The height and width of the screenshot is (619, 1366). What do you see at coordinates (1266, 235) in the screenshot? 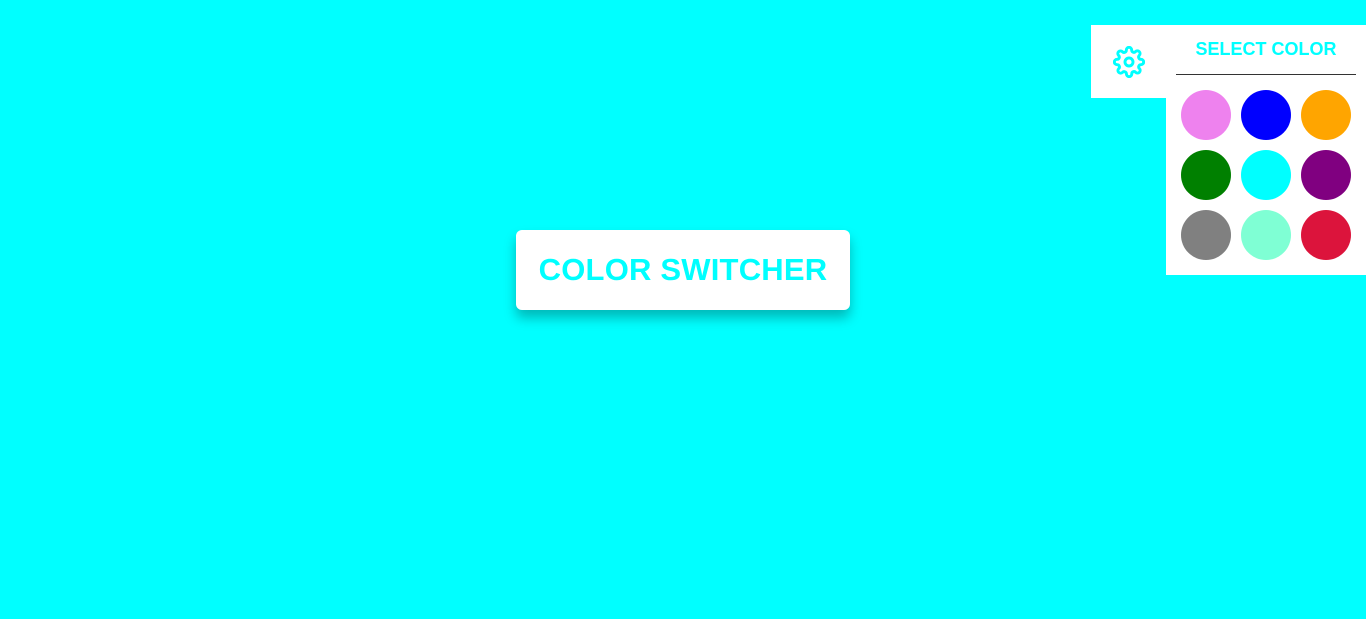
I see `color-swatch-aquamarine` at bounding box center [1266, 235].